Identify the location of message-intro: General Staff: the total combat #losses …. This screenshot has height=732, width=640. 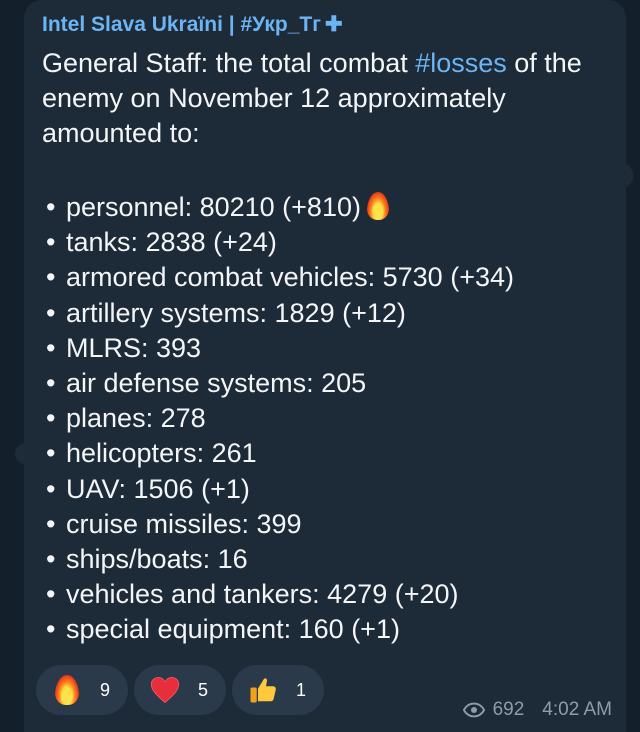
(327, 98).